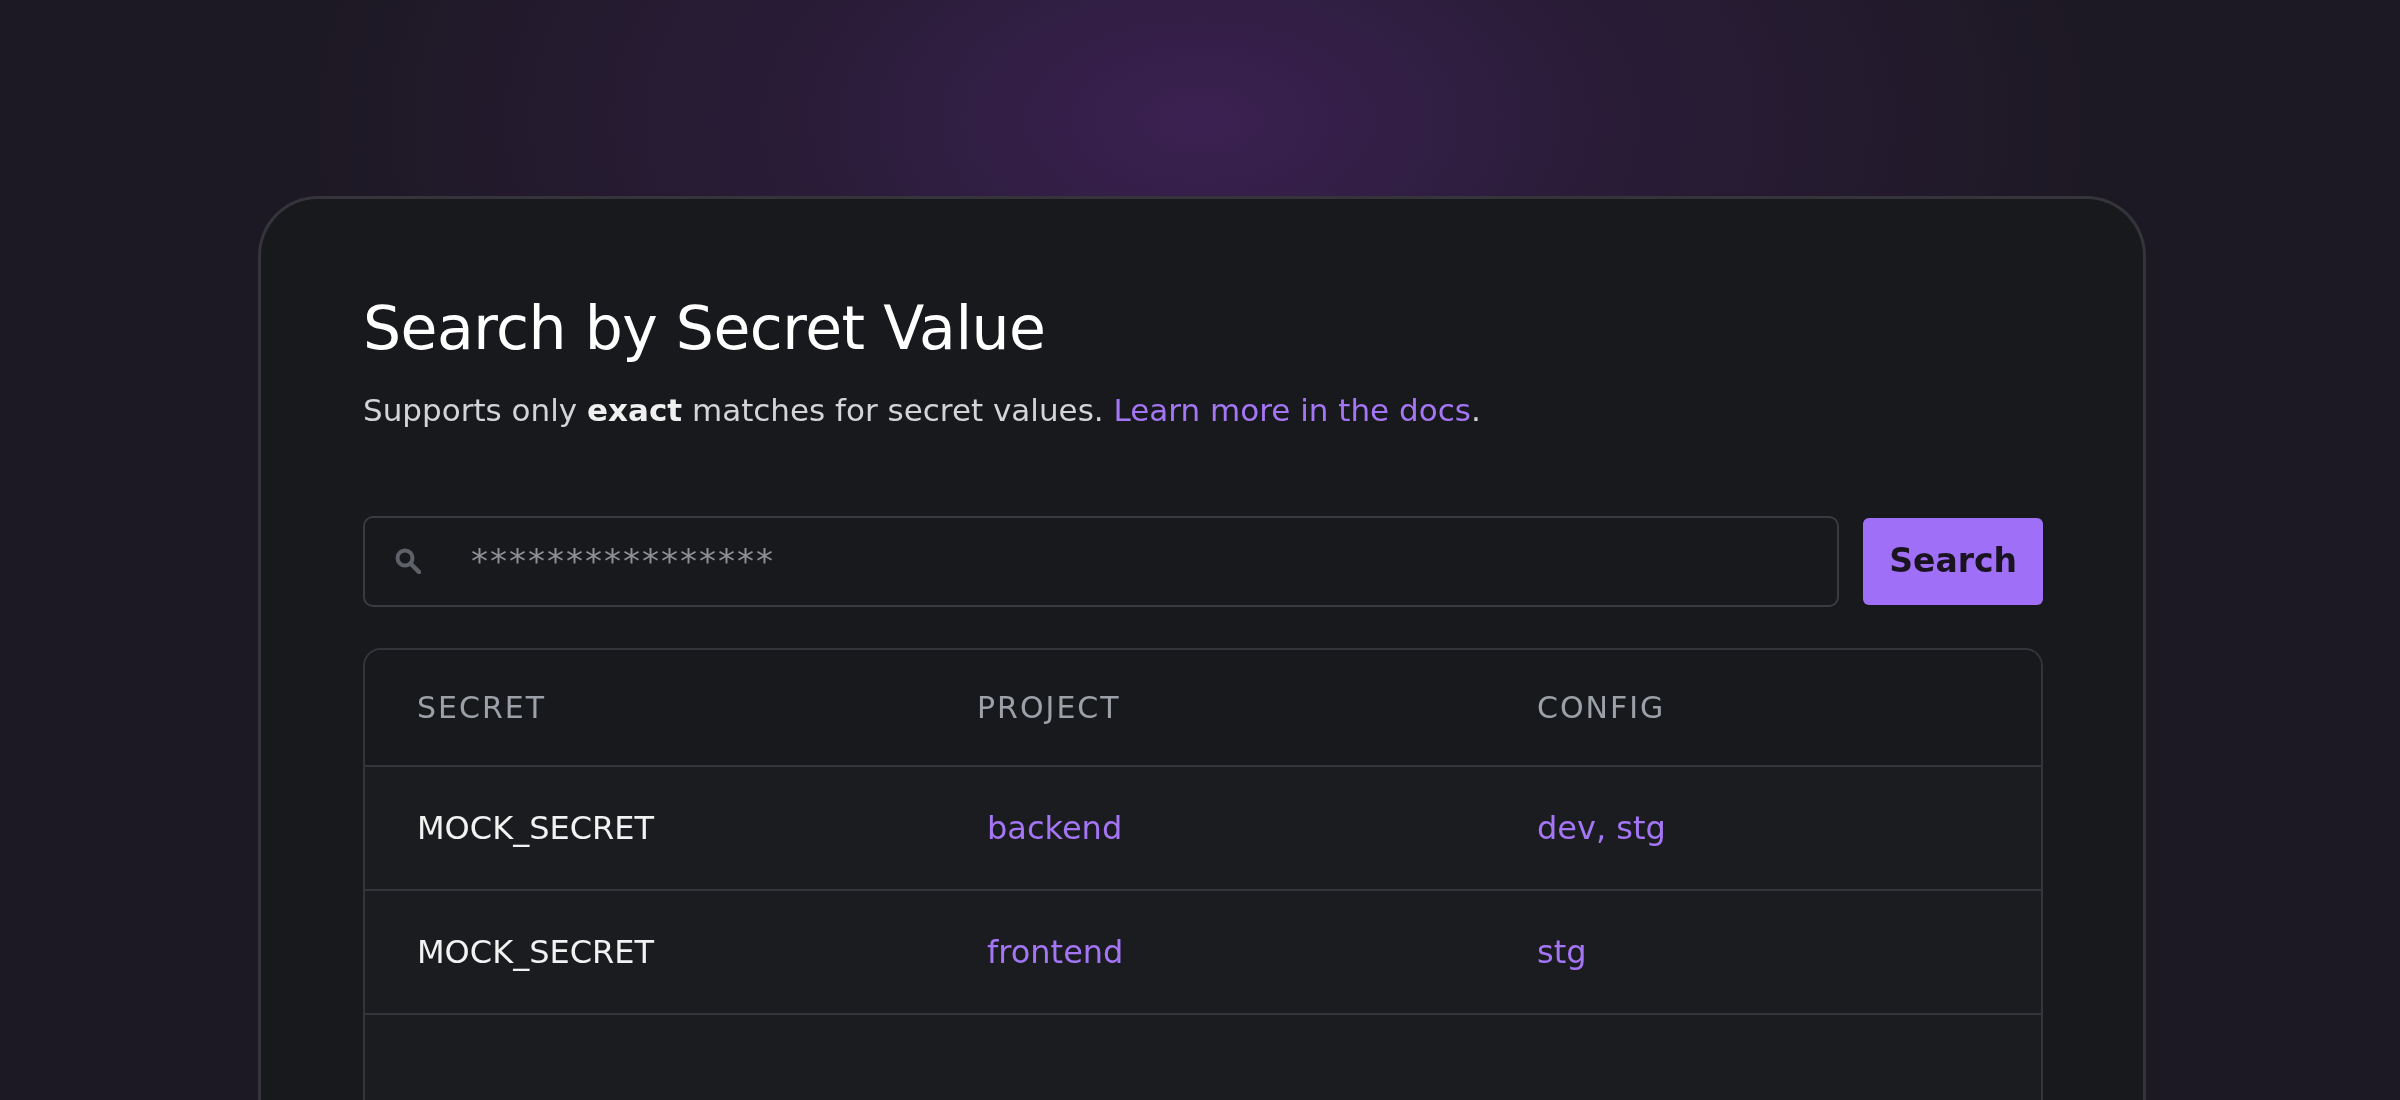 This screenshot has width=2400, height=1100. What do you see at coordinates (1049, 707) in the screenshot?
I see `column-header: PROJECT` at bounding box center [1049, 707].